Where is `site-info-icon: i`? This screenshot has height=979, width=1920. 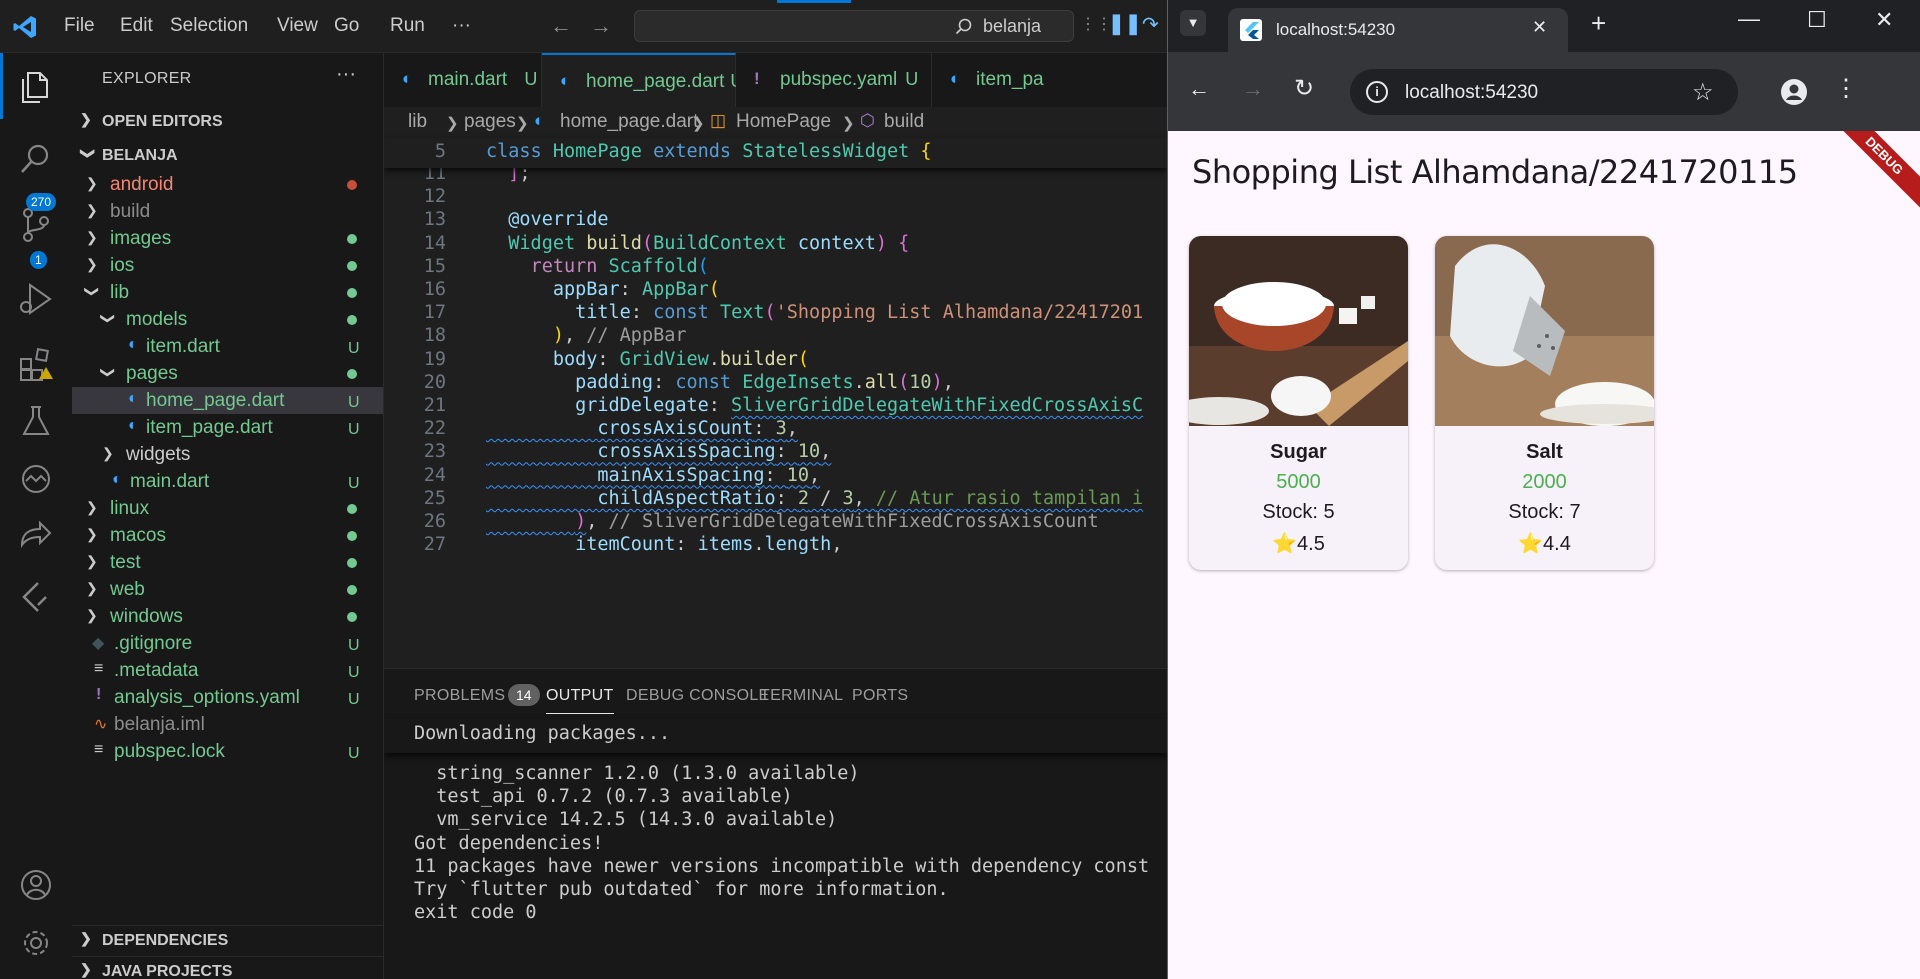 site-info-icon: i is located at coordinates (1377, 92).